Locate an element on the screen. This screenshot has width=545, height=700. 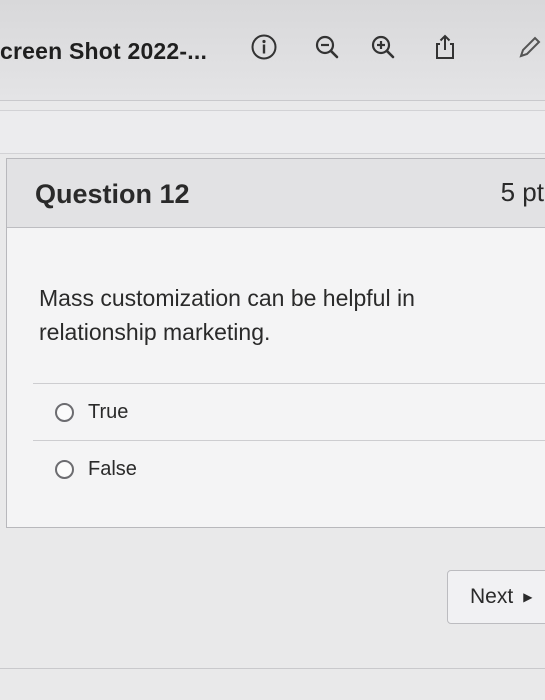
share-icon is located at coordinates (445, 47).